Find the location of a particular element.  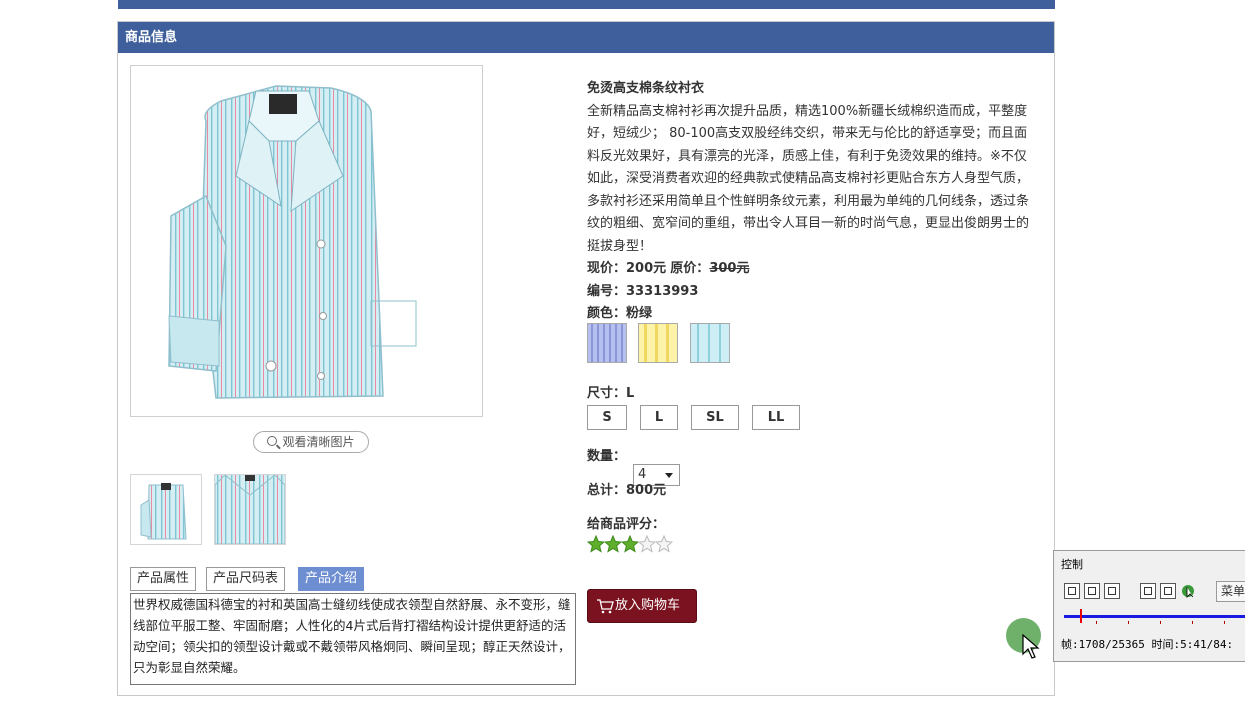

tab-product-attributes: 产品属性 is located at coordinates (163, 579).